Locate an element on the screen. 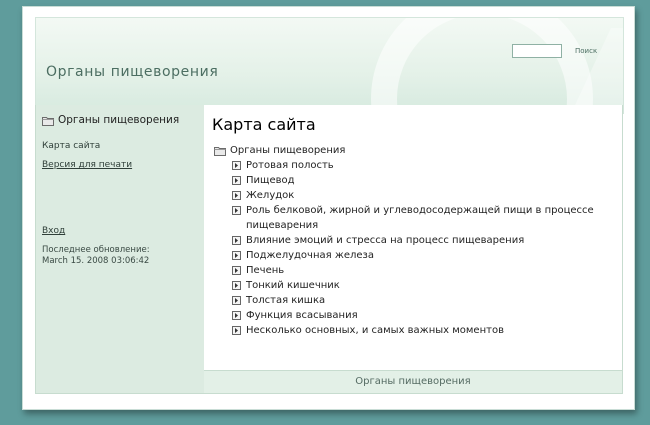 The width and height of the screenshot is (650, 425). tree-item: Пищевод is located at coordinates (416, 180).